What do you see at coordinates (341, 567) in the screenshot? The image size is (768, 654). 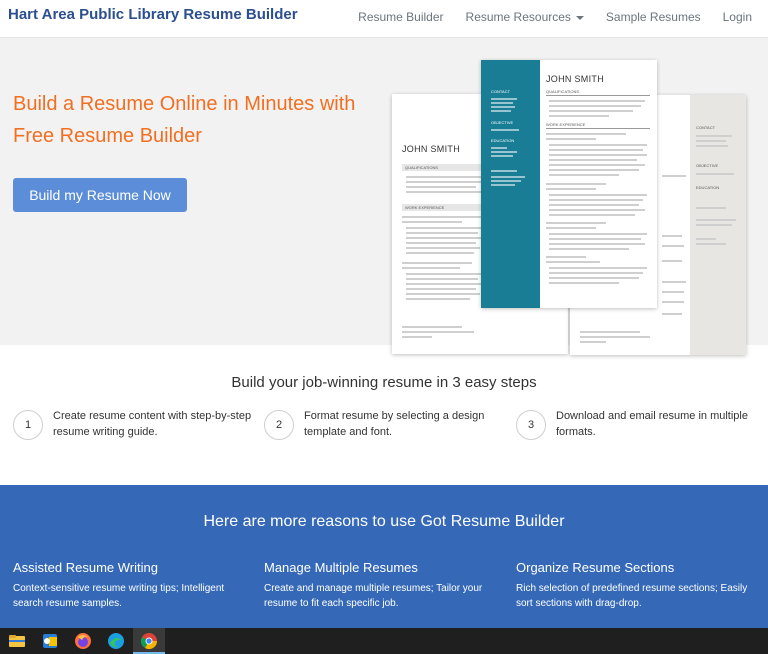 I see `reason-title: Manage Multiple Resumes` at bounding box center [341, 567].